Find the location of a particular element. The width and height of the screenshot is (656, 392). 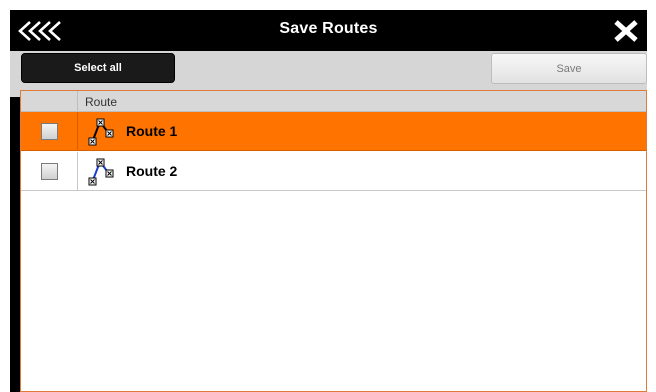

route-name: Route 2 is located at coordinates (152, 171).